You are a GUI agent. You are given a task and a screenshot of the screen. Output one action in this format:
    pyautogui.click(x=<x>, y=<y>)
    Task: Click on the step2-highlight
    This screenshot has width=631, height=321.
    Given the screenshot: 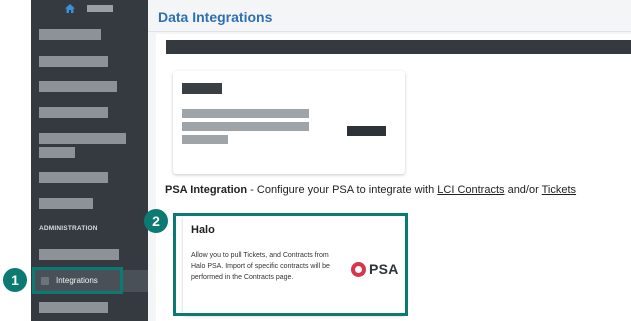 What is the action you would take?
    pyautogui.click(x=290, y=264)
    